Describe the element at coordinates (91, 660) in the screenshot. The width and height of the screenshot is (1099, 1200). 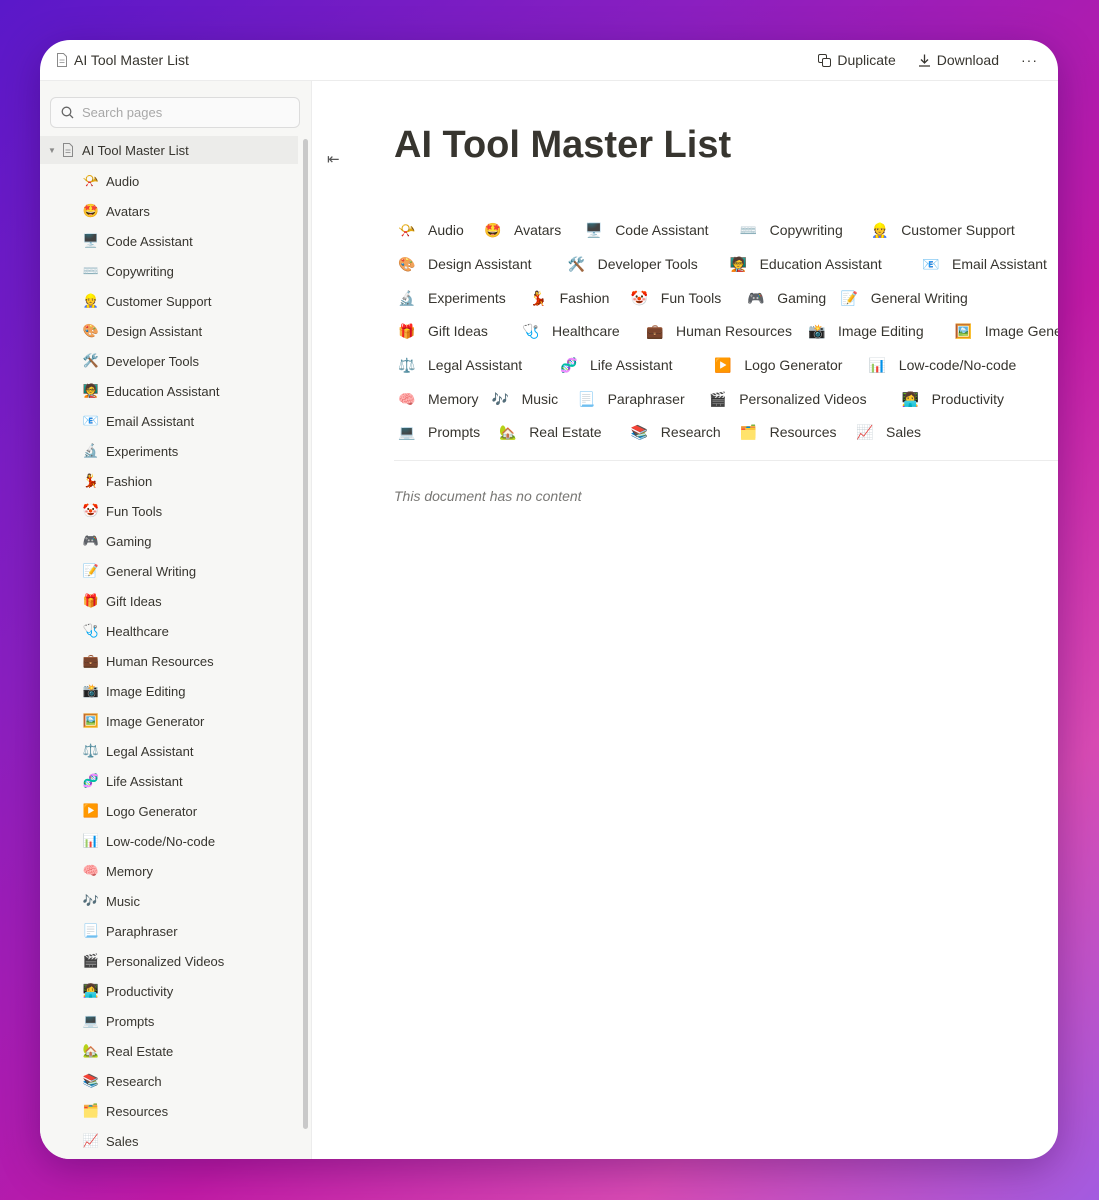
I see `sidebar-item-emoji-icon: 💼` at that location.